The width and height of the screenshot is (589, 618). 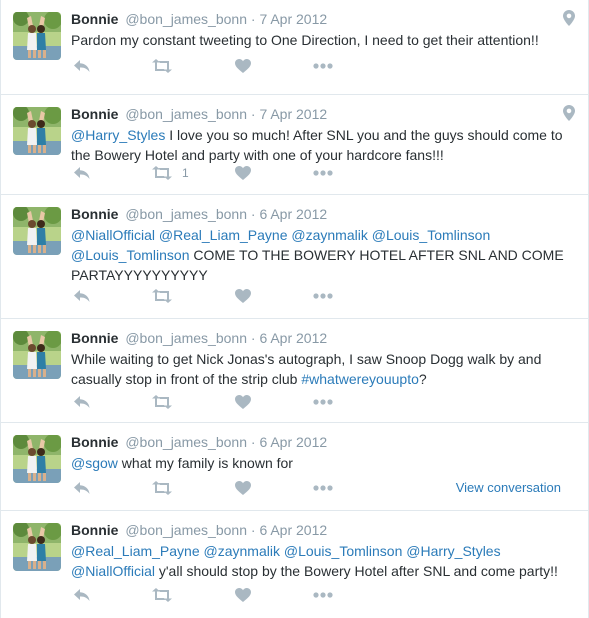 What do you see at coordinates (323, 463) in the screenshot?
I see `tweet-text: @sgow what my family is known for` at bounding box center [323, 463].